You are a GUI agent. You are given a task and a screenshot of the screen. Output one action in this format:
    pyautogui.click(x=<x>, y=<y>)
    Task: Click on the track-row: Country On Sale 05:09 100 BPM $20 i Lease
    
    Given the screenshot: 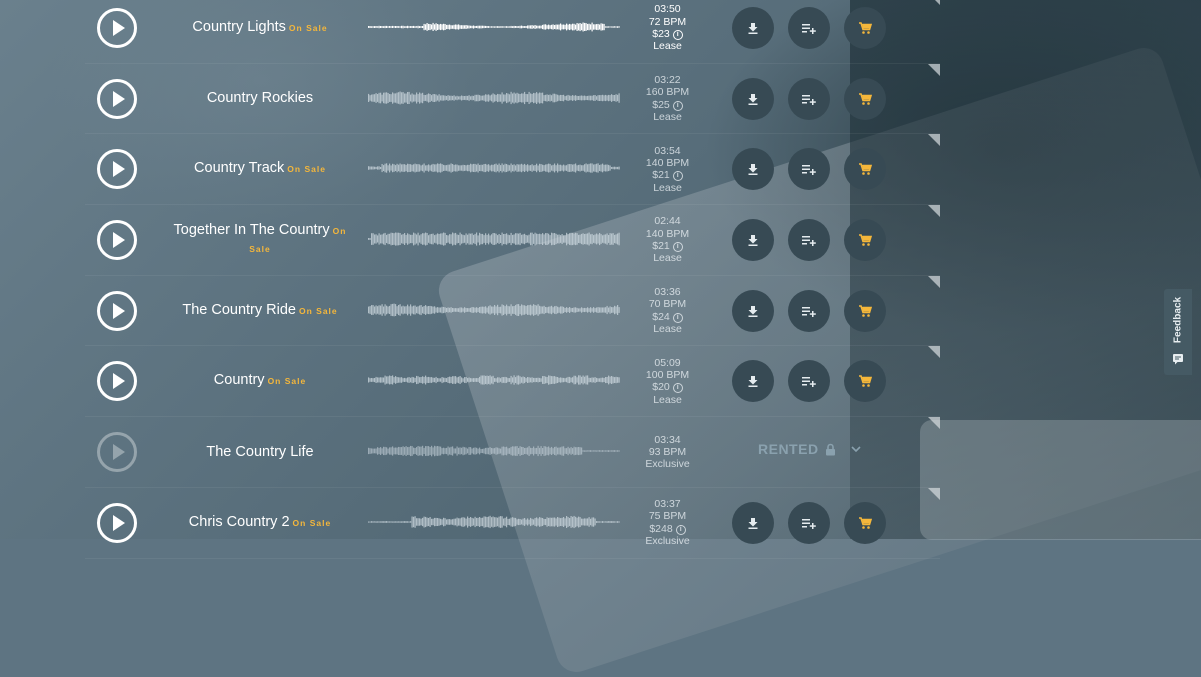 What is the action you would take?
    pyautogui.click(x=512, y=382)
    